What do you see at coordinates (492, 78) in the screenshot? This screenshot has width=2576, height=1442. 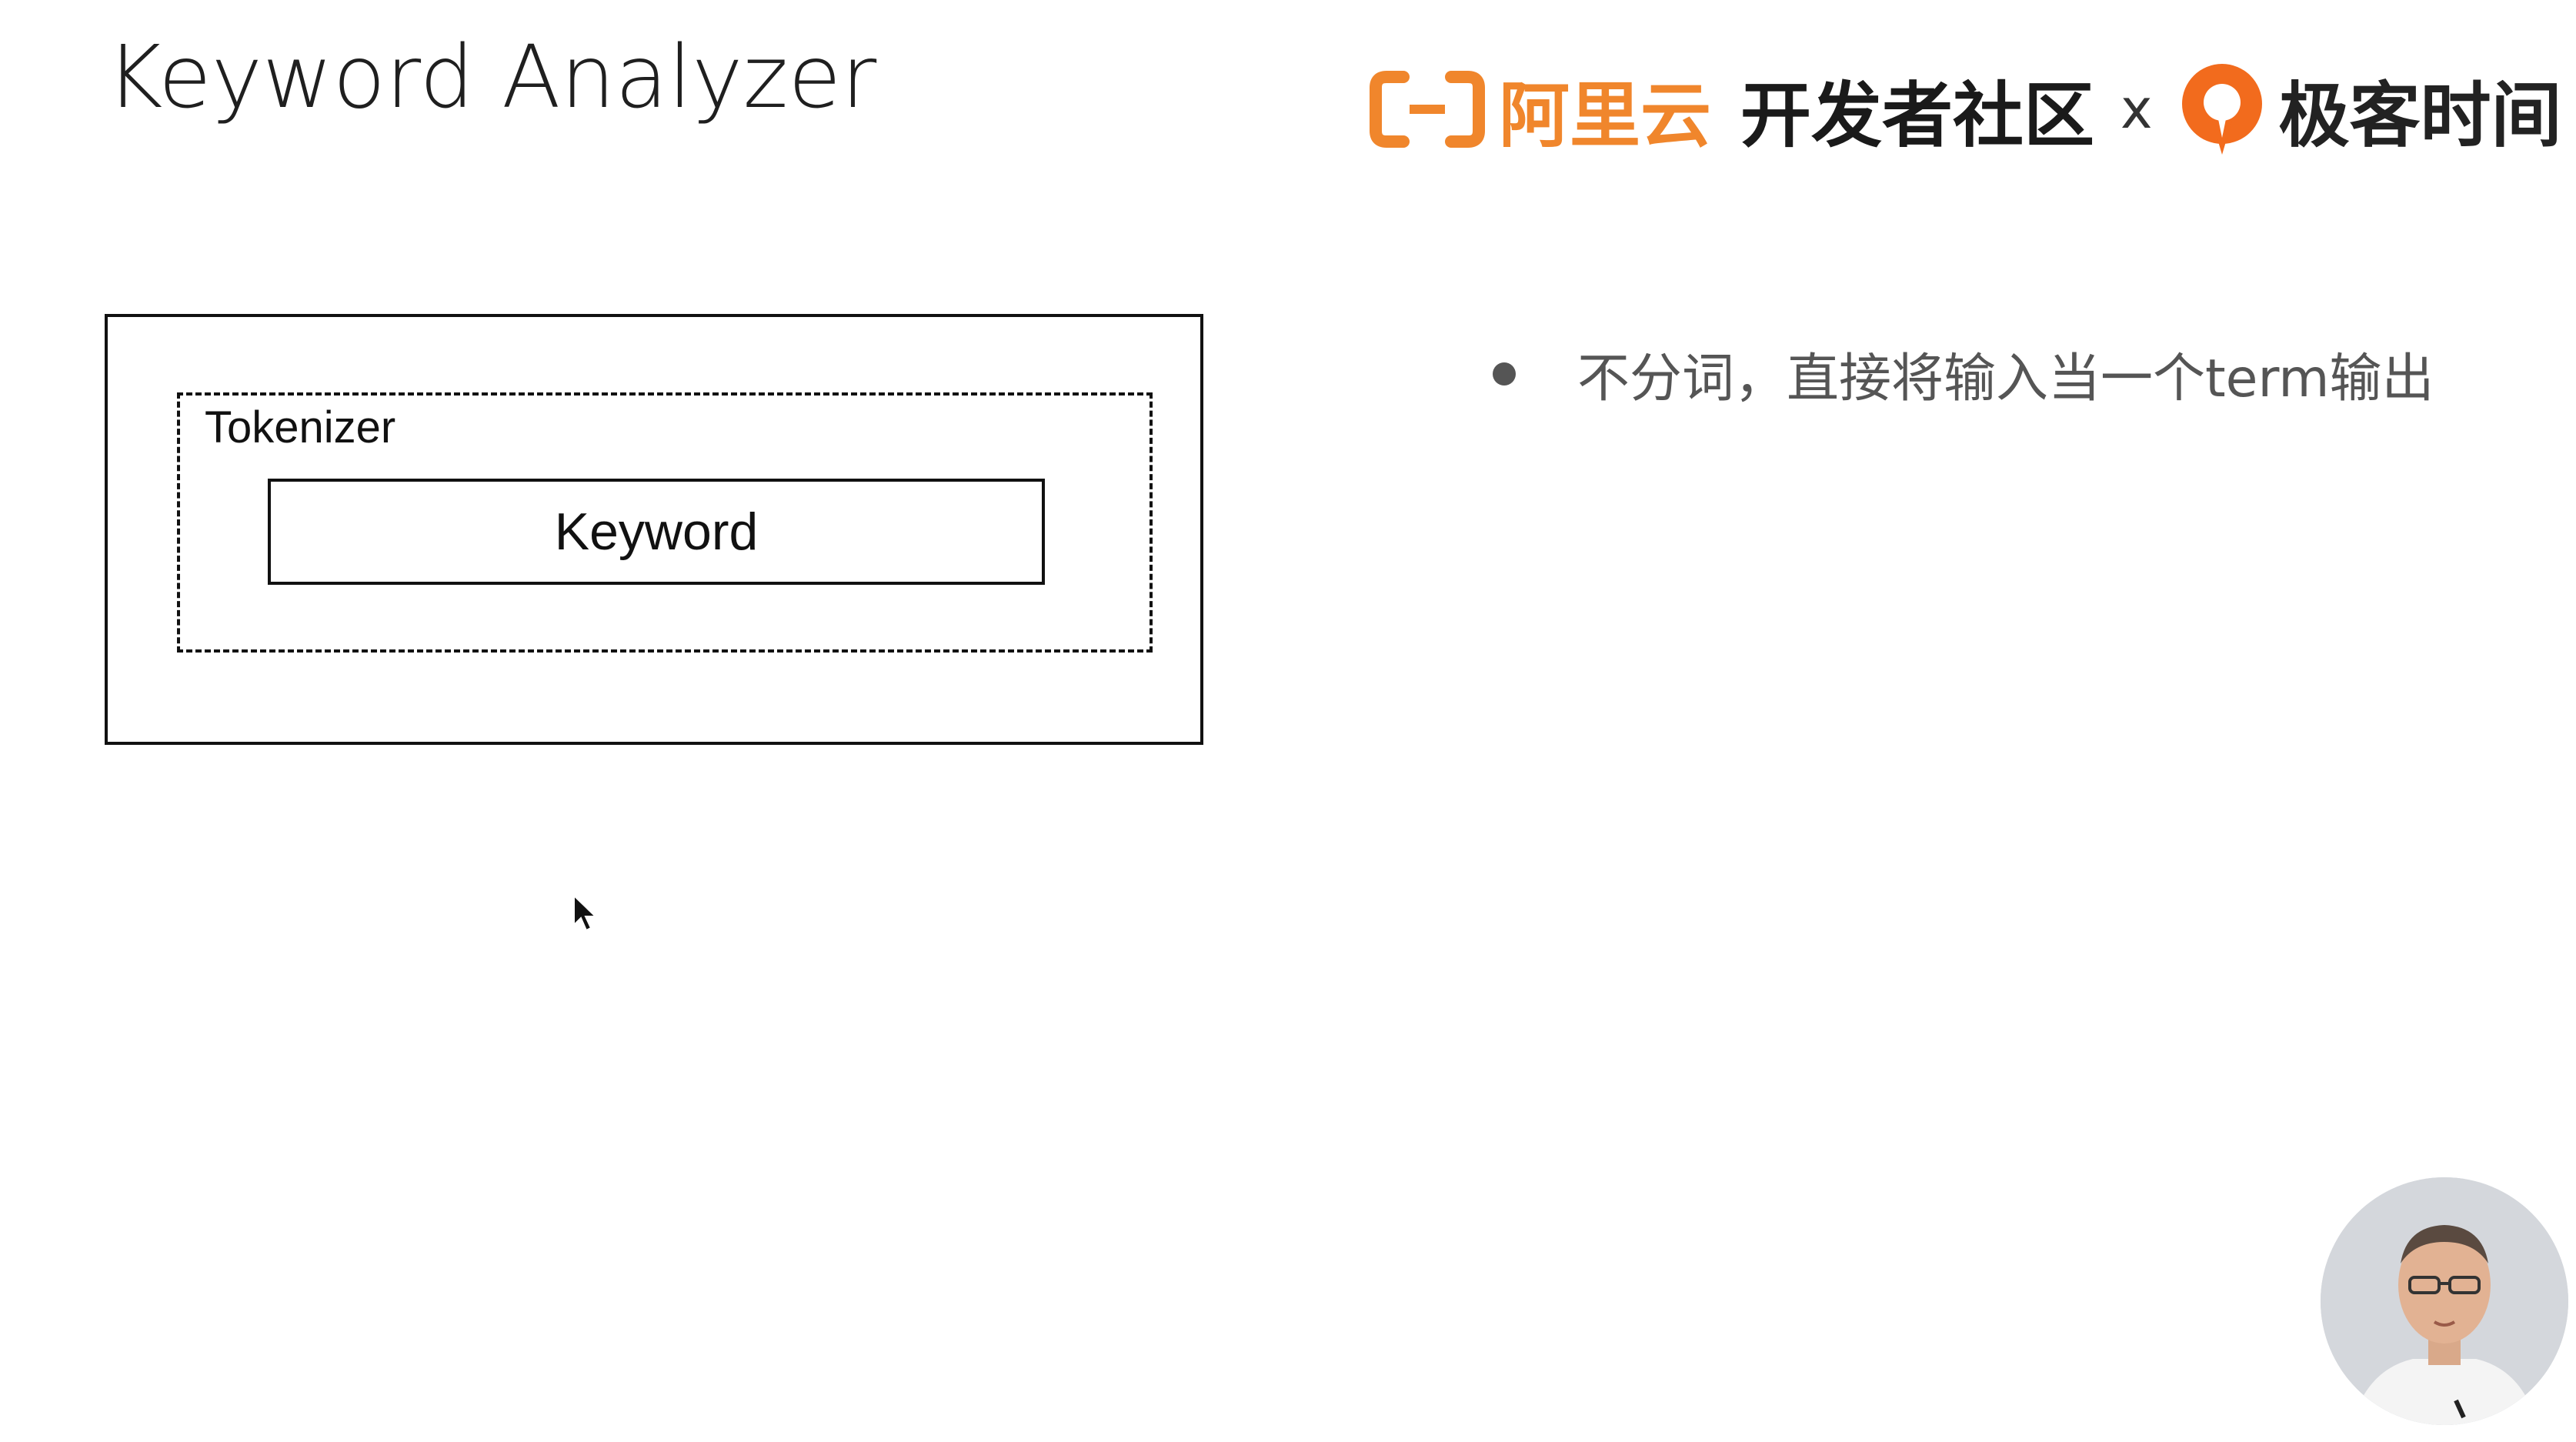 I see `slide-title: Keyword Analyzer` at bounding box center [492, 78].